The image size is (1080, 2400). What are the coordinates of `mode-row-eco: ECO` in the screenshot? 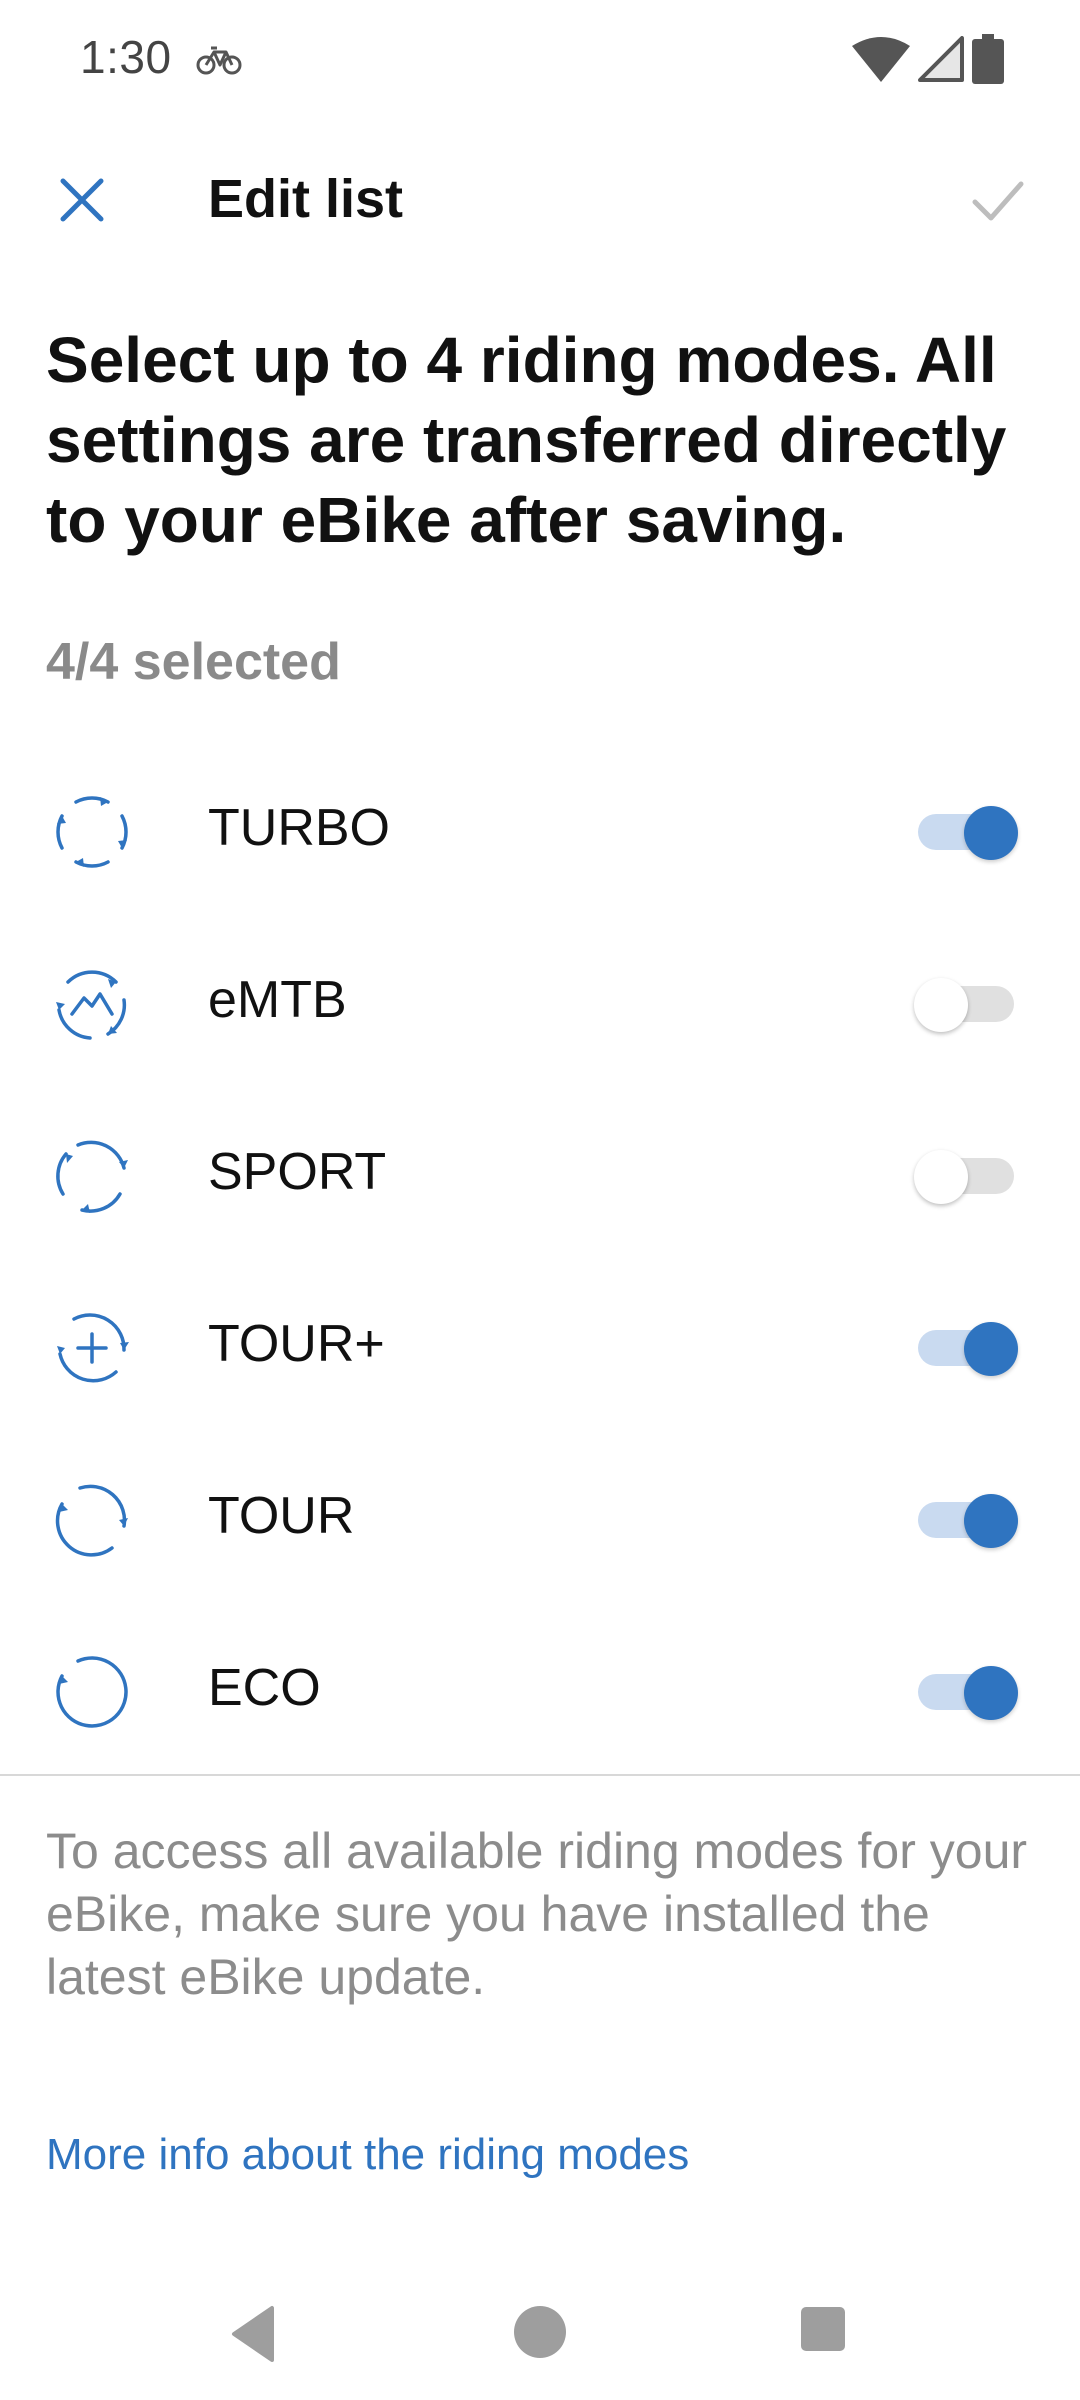 It's located at (540, 1688).